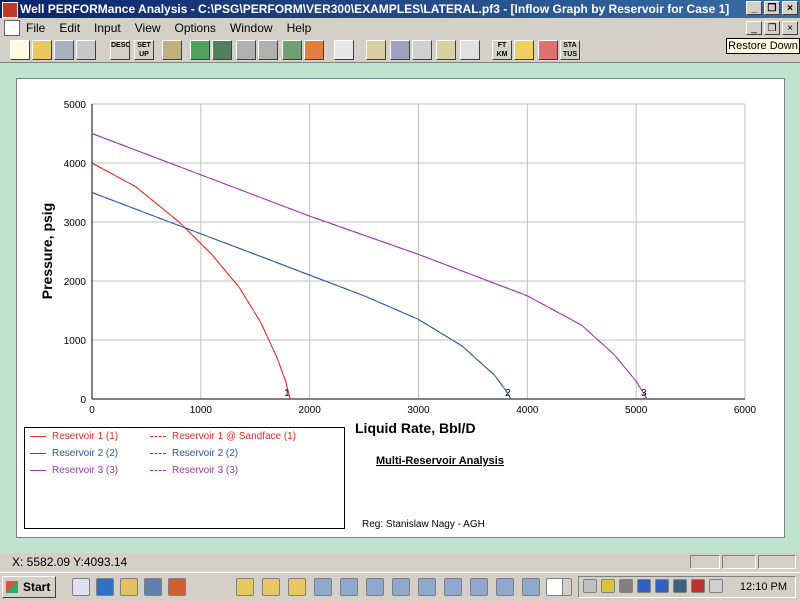 This screenshot has height=601, width=800. I want to click on x-tick-label: 3000, so click(418, 410).